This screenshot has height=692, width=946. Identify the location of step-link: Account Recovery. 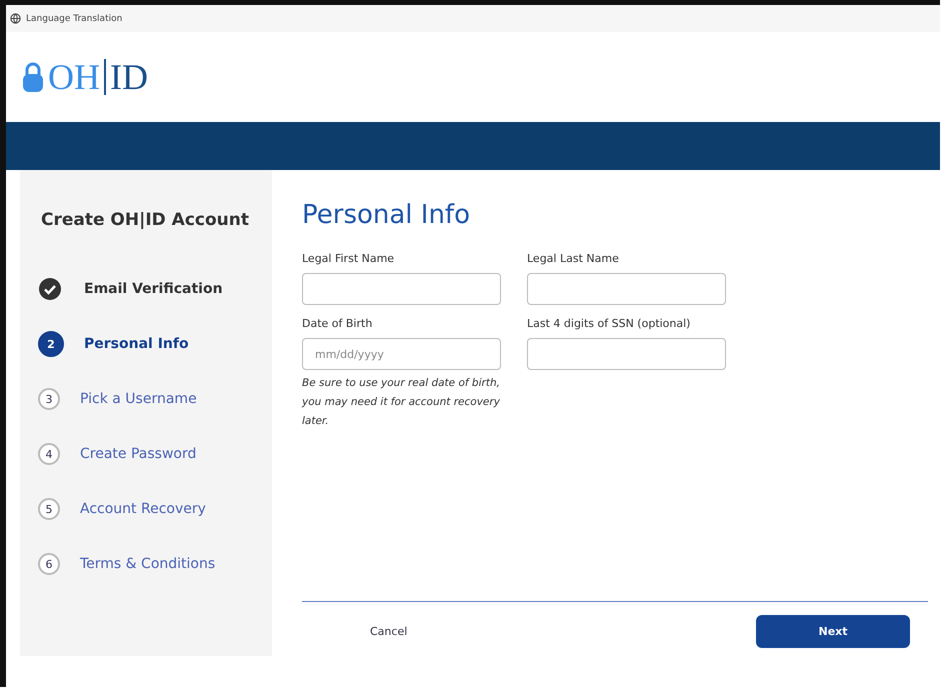
(143, 509).